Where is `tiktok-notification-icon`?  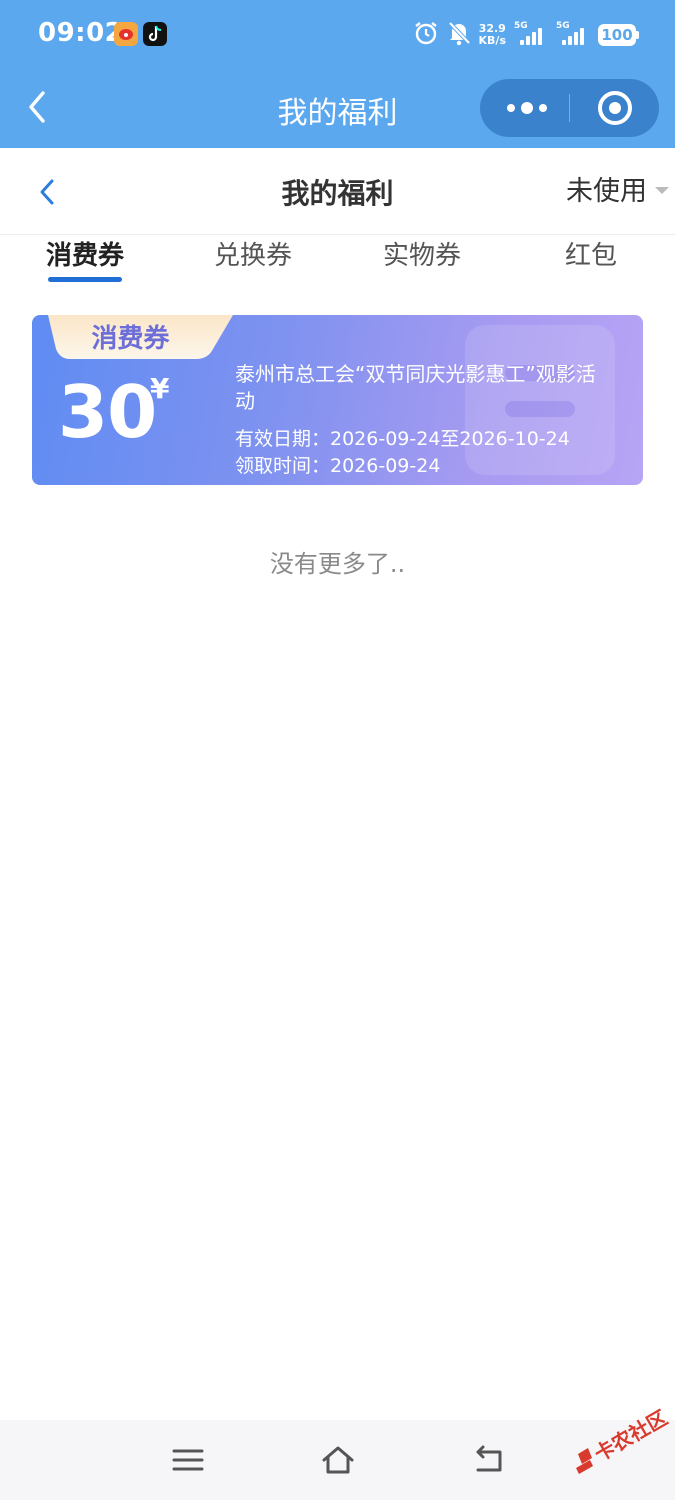
tiktok-notification-icon is located at coordinates (155, 34).